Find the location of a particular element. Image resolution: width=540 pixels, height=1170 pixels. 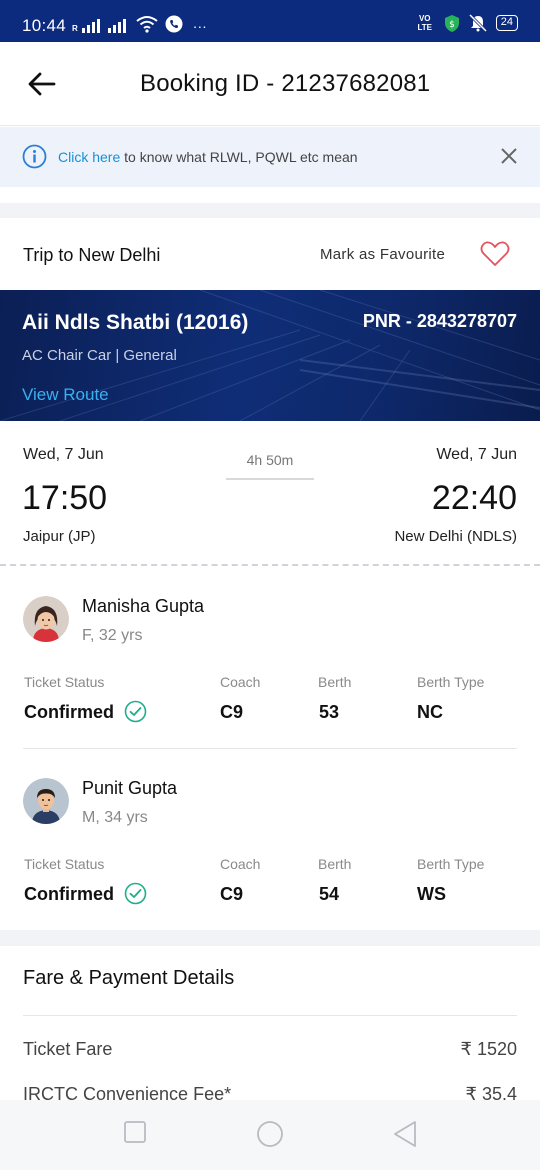

shield-icon: $ is located at coordinates (451, 23).